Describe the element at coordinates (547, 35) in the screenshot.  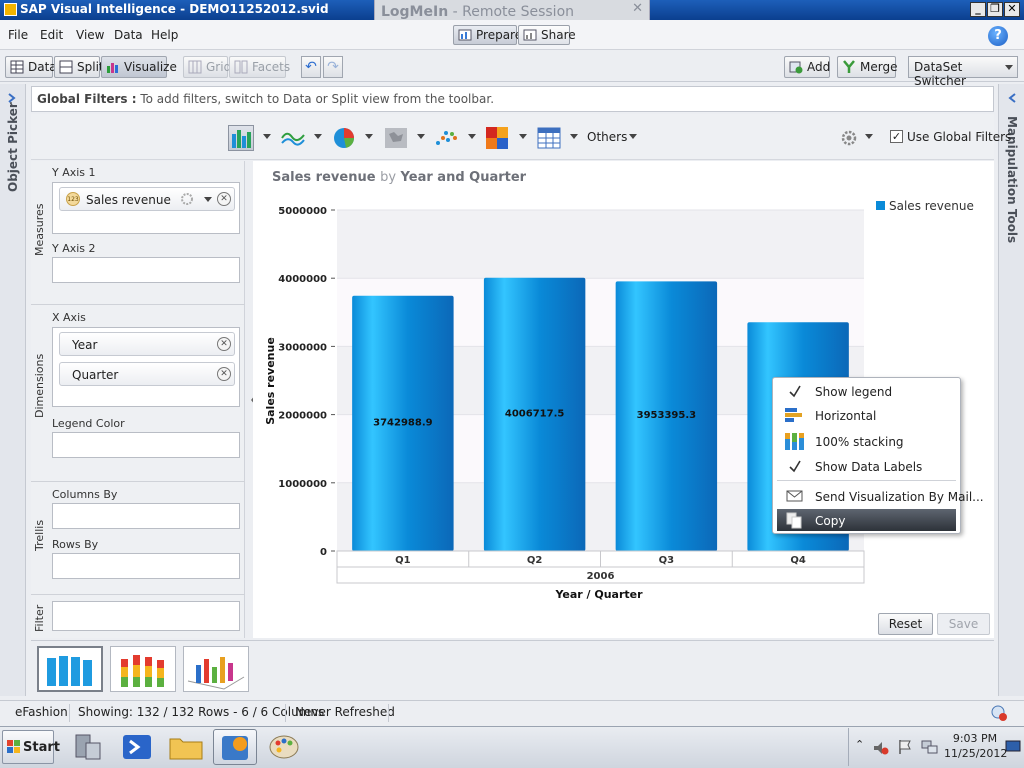
I see `share-mode-button: Share` at that location.